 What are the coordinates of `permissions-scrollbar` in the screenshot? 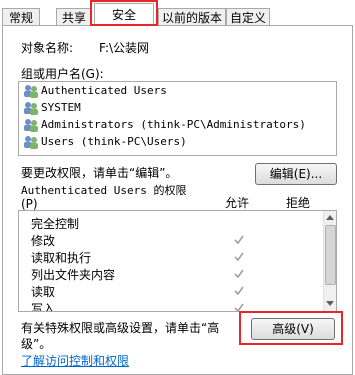 It's located at (329, 261).